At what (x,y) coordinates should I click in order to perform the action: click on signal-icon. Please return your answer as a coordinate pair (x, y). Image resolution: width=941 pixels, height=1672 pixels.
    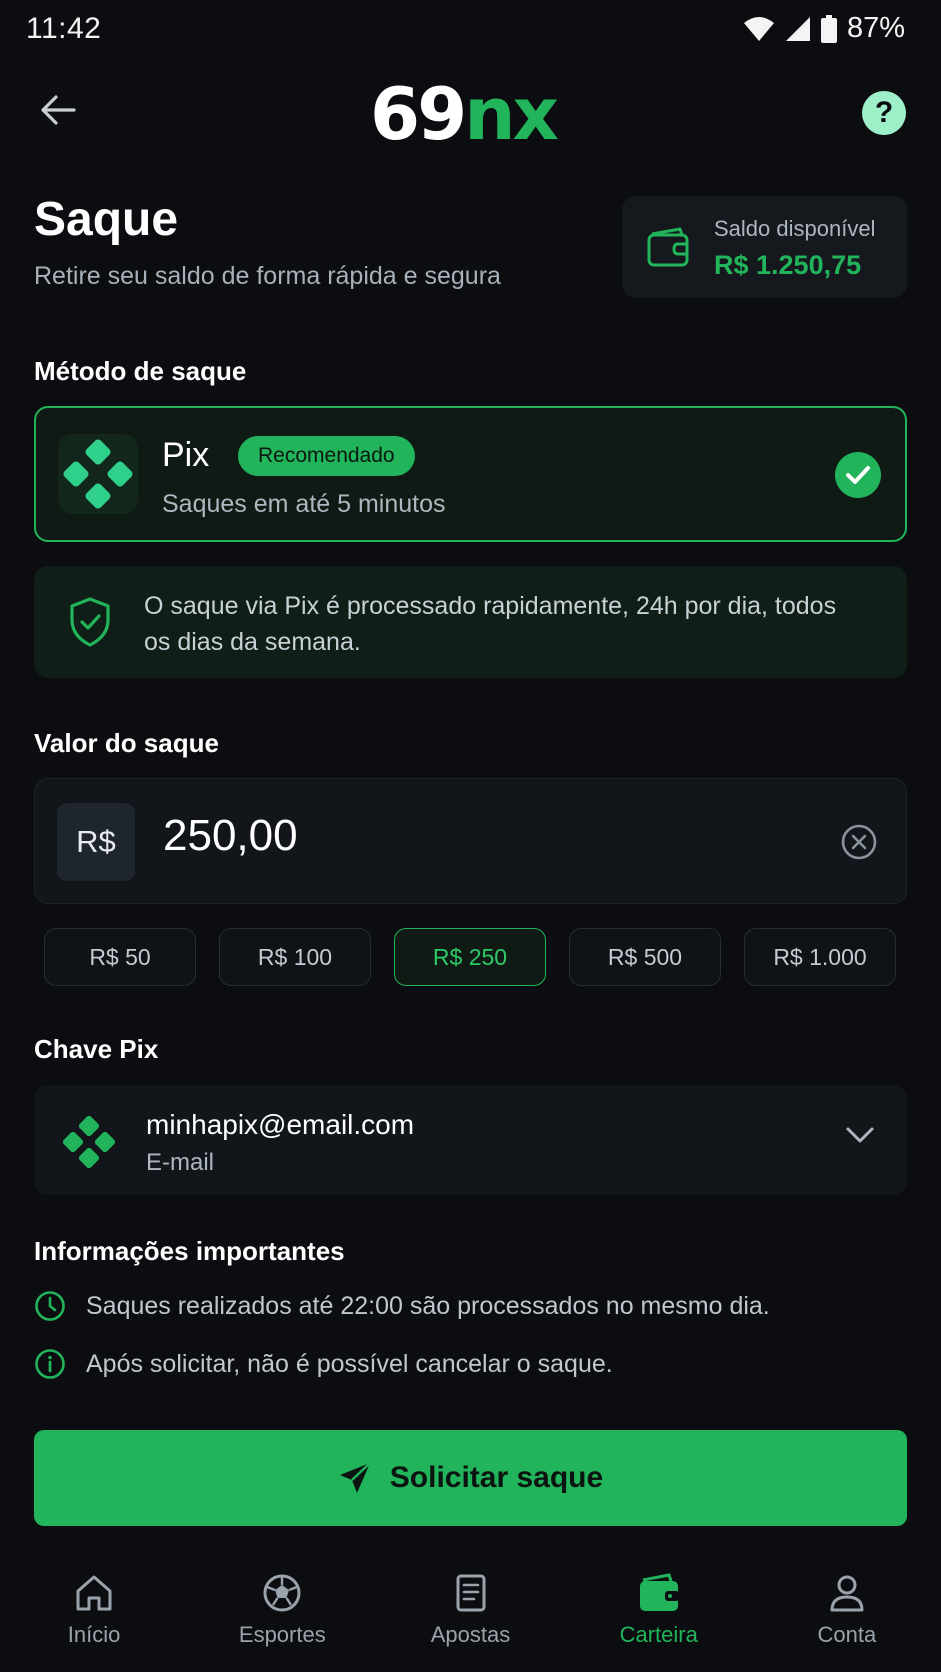
    Looking at the image, I should click on (797, 28).